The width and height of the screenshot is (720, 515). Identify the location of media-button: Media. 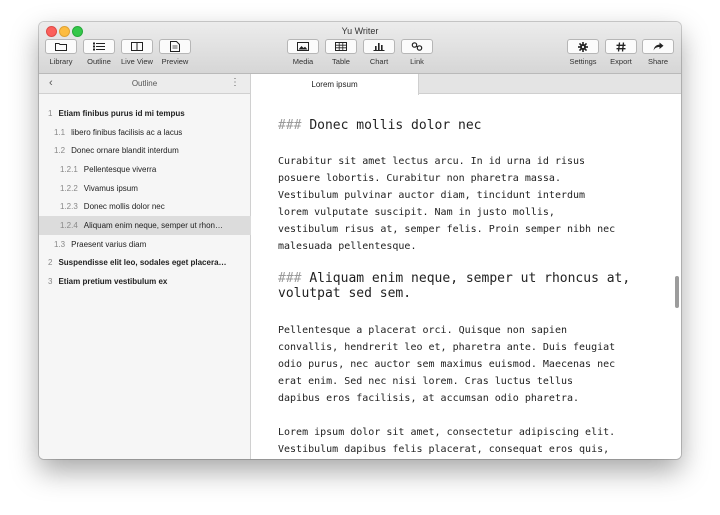
(303, 52).